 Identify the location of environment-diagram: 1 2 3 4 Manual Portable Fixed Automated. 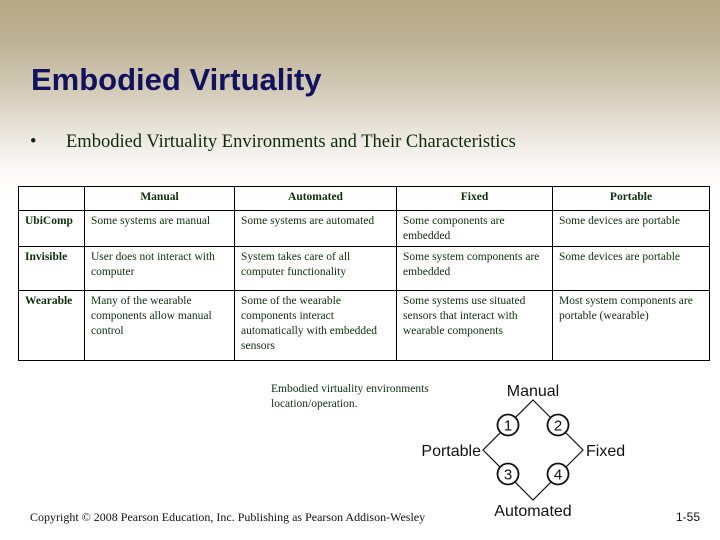
(523, 451).